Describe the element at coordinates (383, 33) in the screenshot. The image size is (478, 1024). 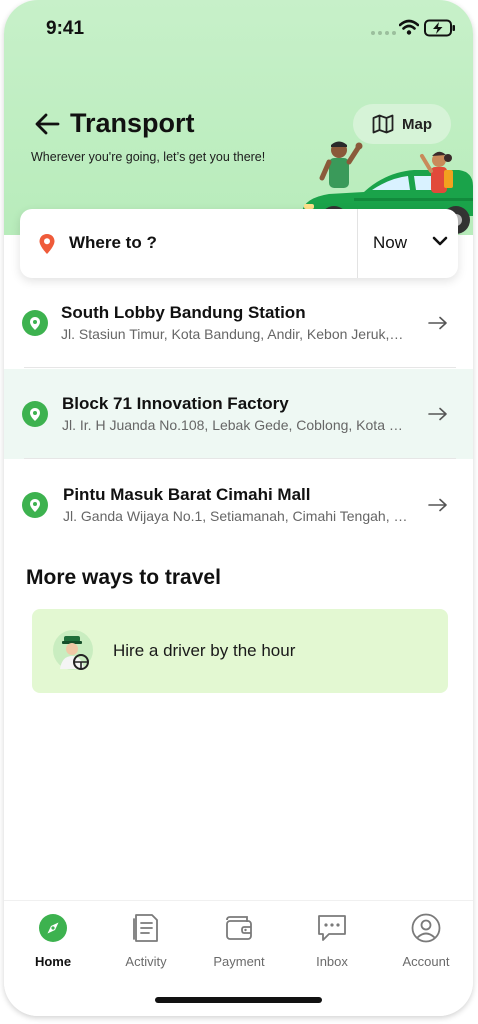
I see `signal-dots-icon` at that location.